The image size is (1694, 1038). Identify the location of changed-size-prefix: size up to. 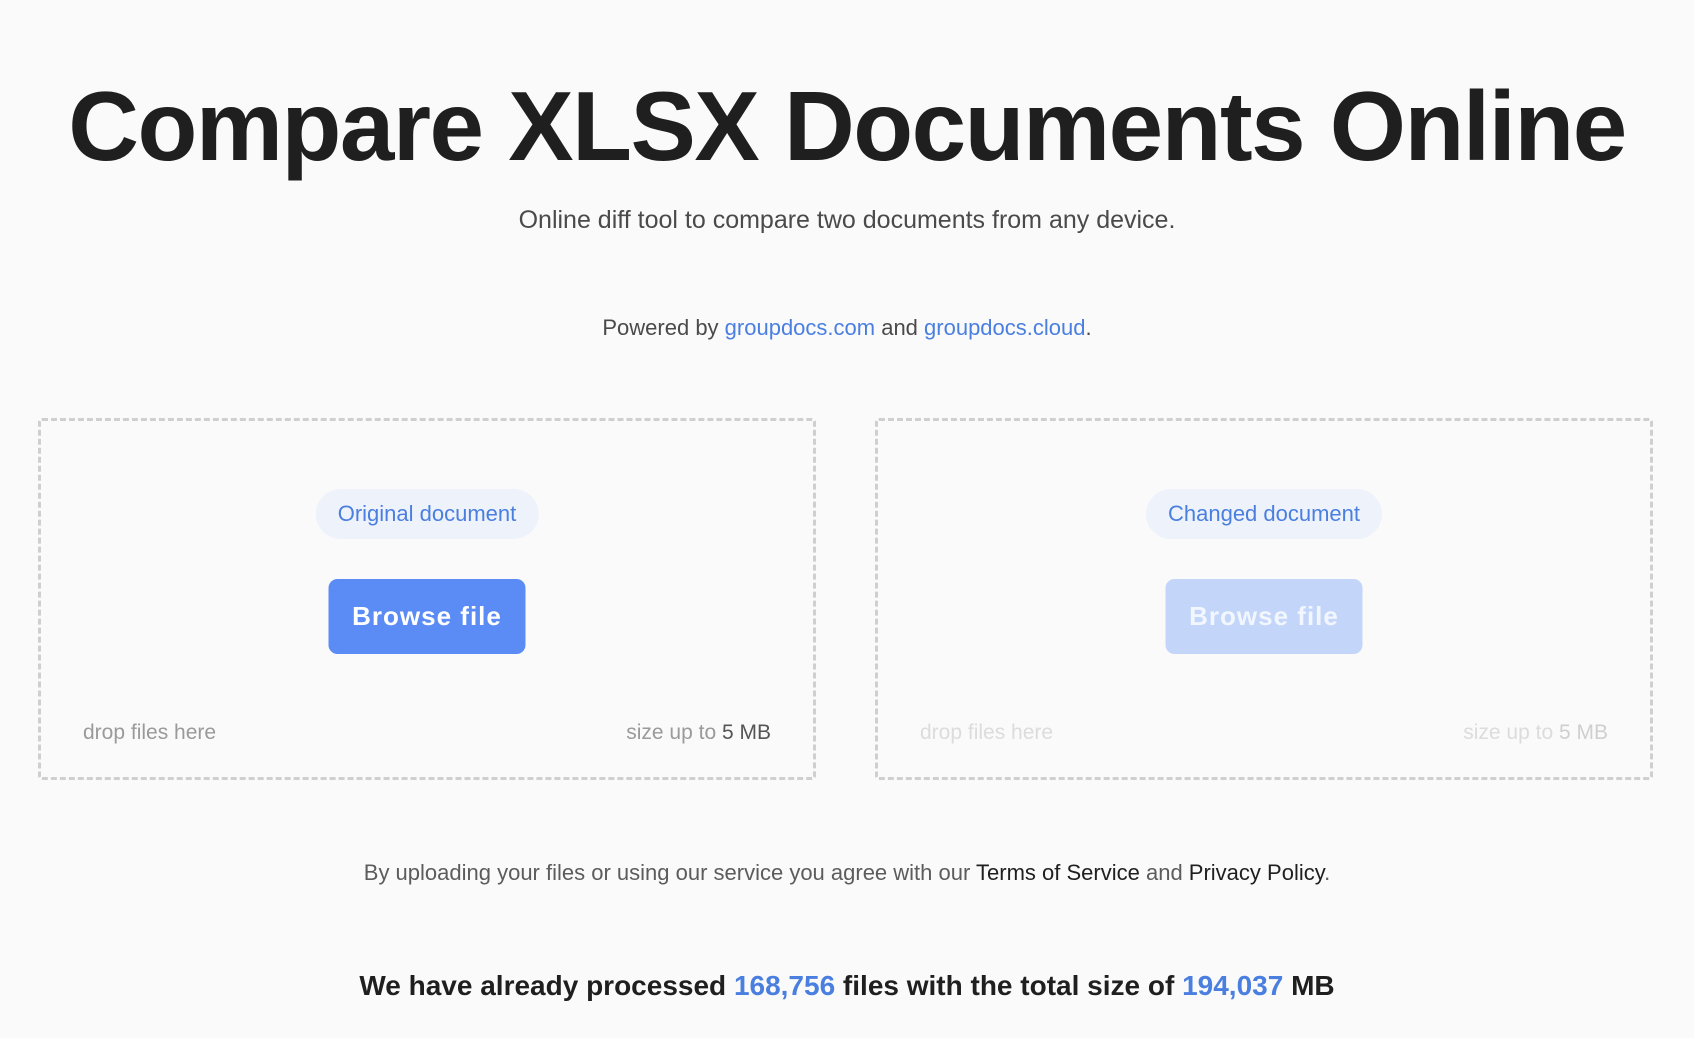
(1511, 732).